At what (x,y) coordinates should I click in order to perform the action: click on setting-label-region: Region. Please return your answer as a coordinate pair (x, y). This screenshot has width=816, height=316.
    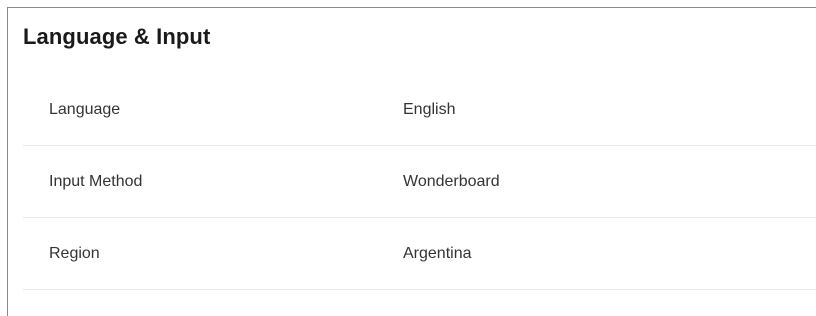
    Looking at the image, I should click on (74, 253).